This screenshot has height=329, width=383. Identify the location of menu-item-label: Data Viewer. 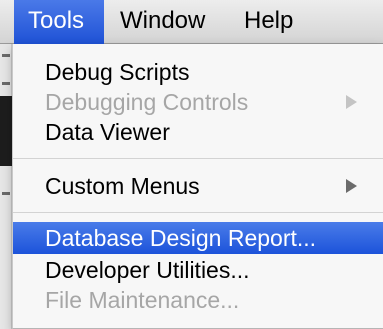
(107, 132).